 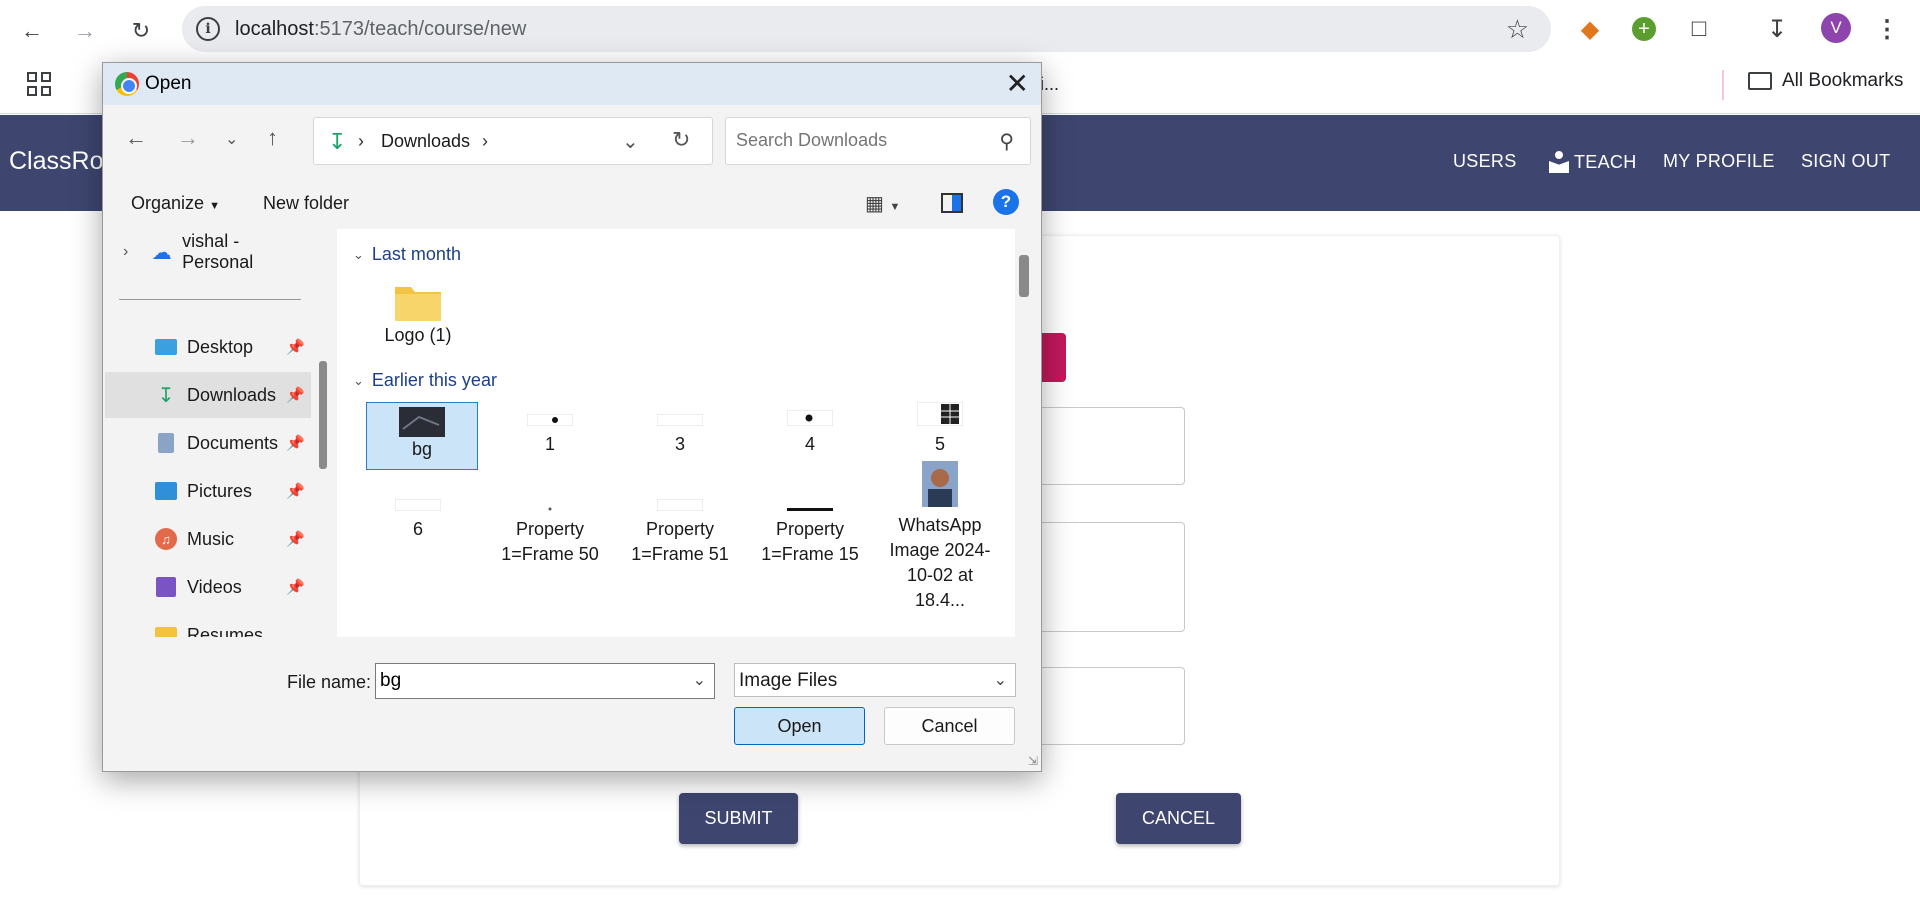 I want to click on resize-grip-icon: ⇲, so click(x=1033, y=761).